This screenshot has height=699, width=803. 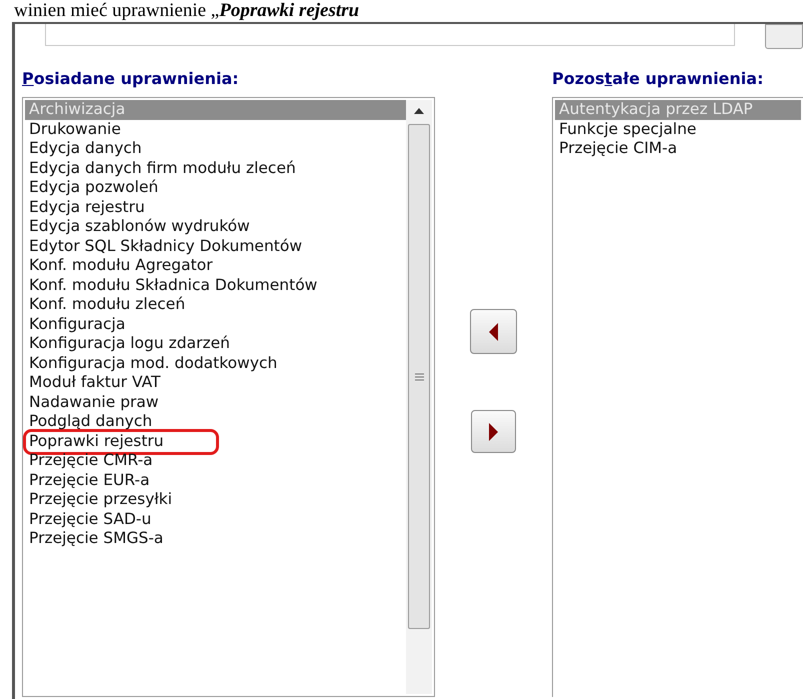 What do you see at coordinates (658, 79) in the screenshot?
I see `list-label: Pozostałe uprawnienia:` at bounding box center [658, 79].